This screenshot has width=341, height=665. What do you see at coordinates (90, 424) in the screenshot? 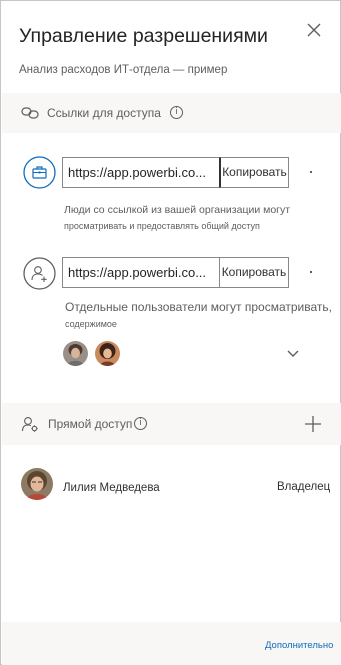
I see `direct-access-label: Прямой доступ` at bounding box center [90, 424].